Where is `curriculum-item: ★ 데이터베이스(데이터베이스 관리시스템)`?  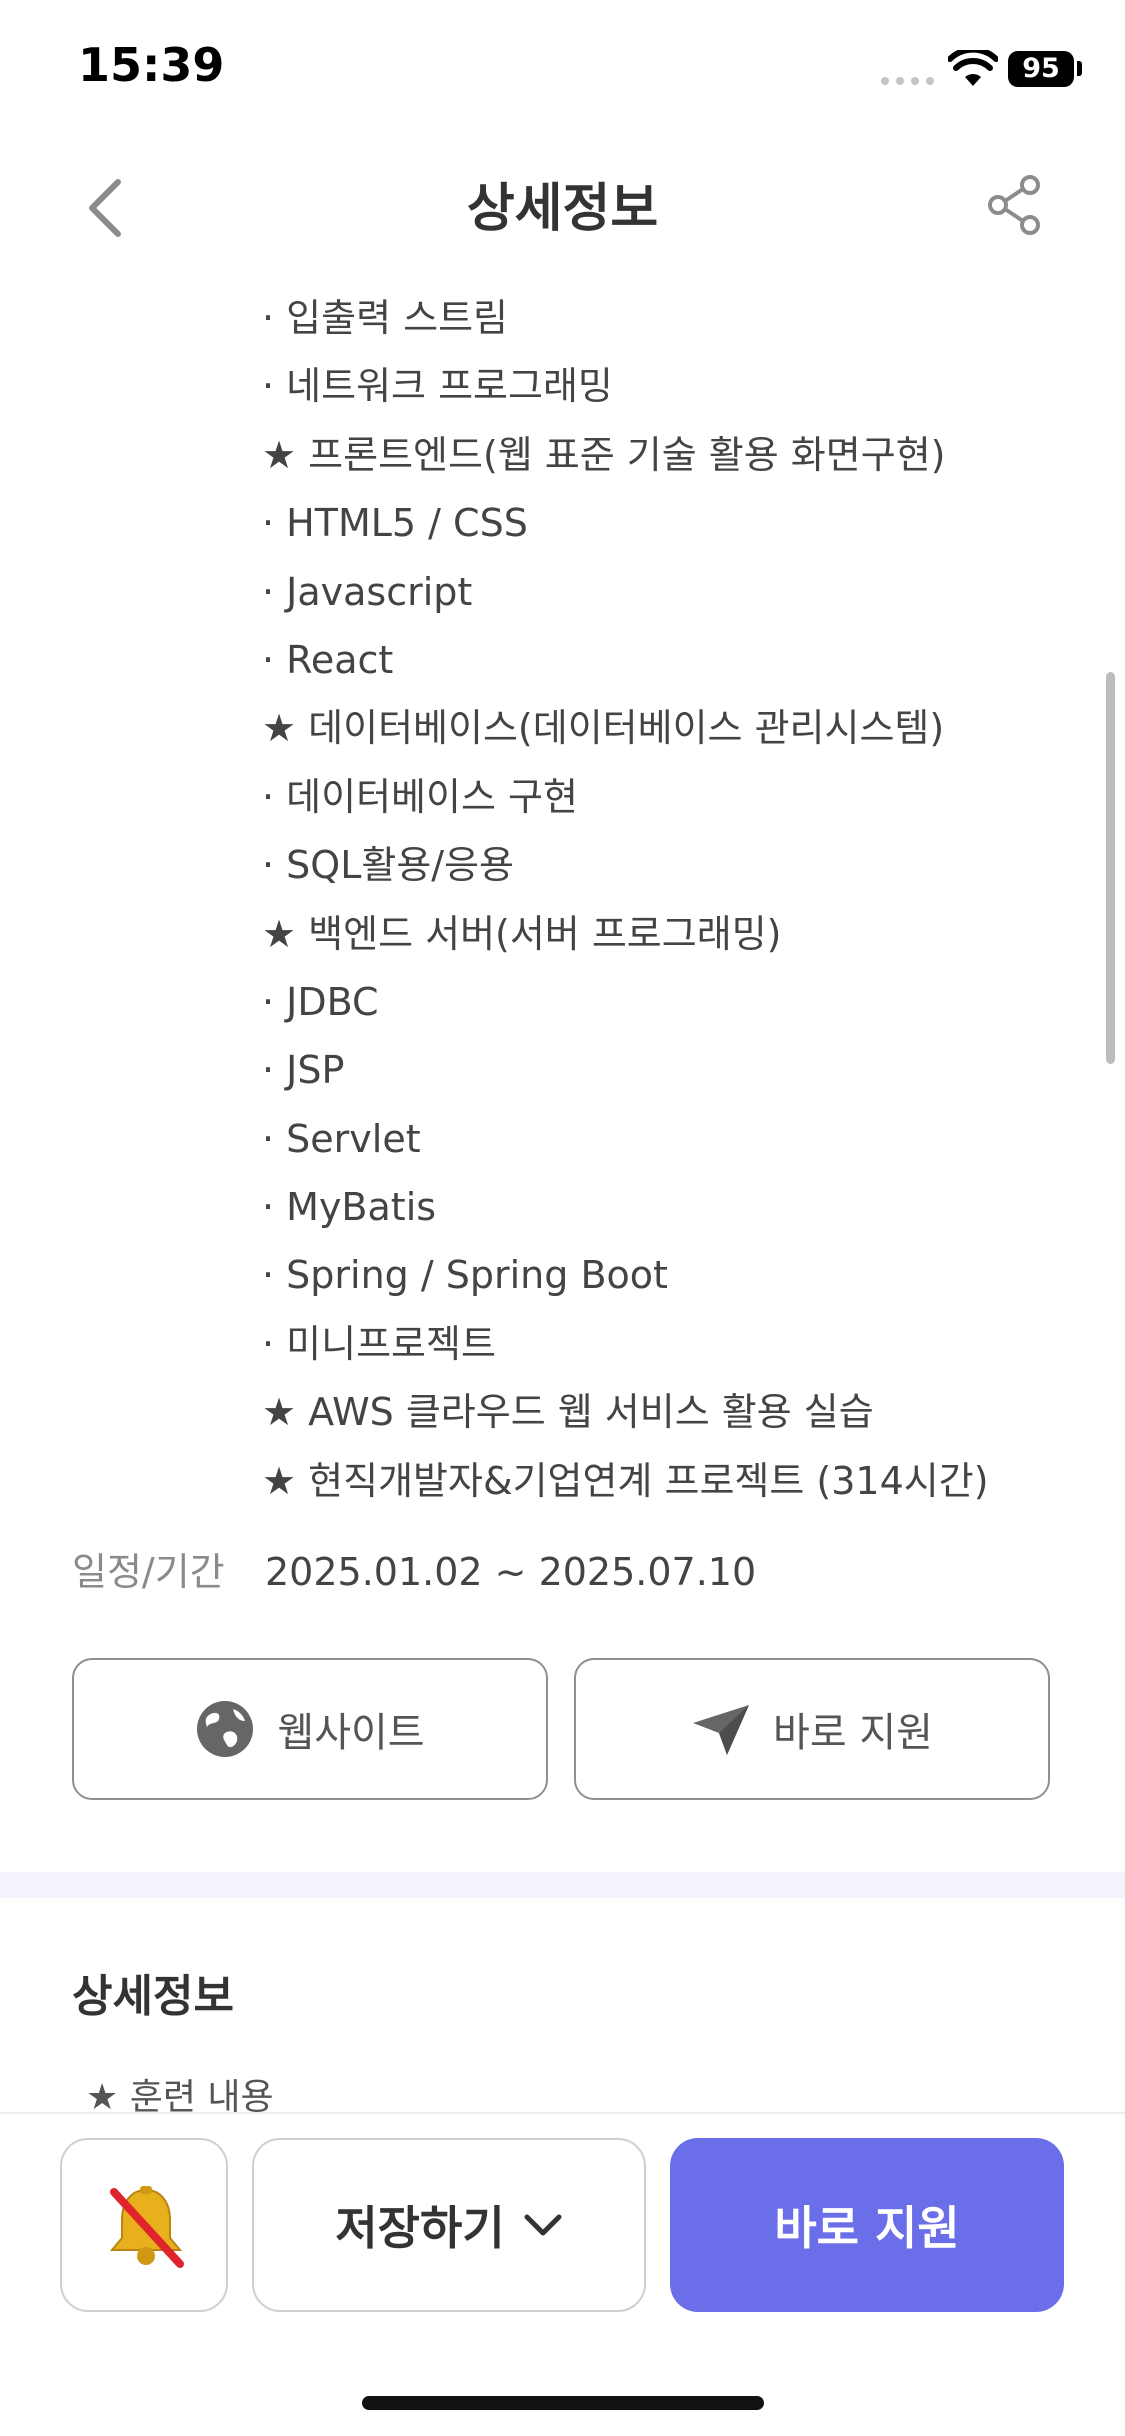
curriculum-item: ★ 데이터베이스(데이터베이스 관리시스템) is located at coordinates (603, 728).